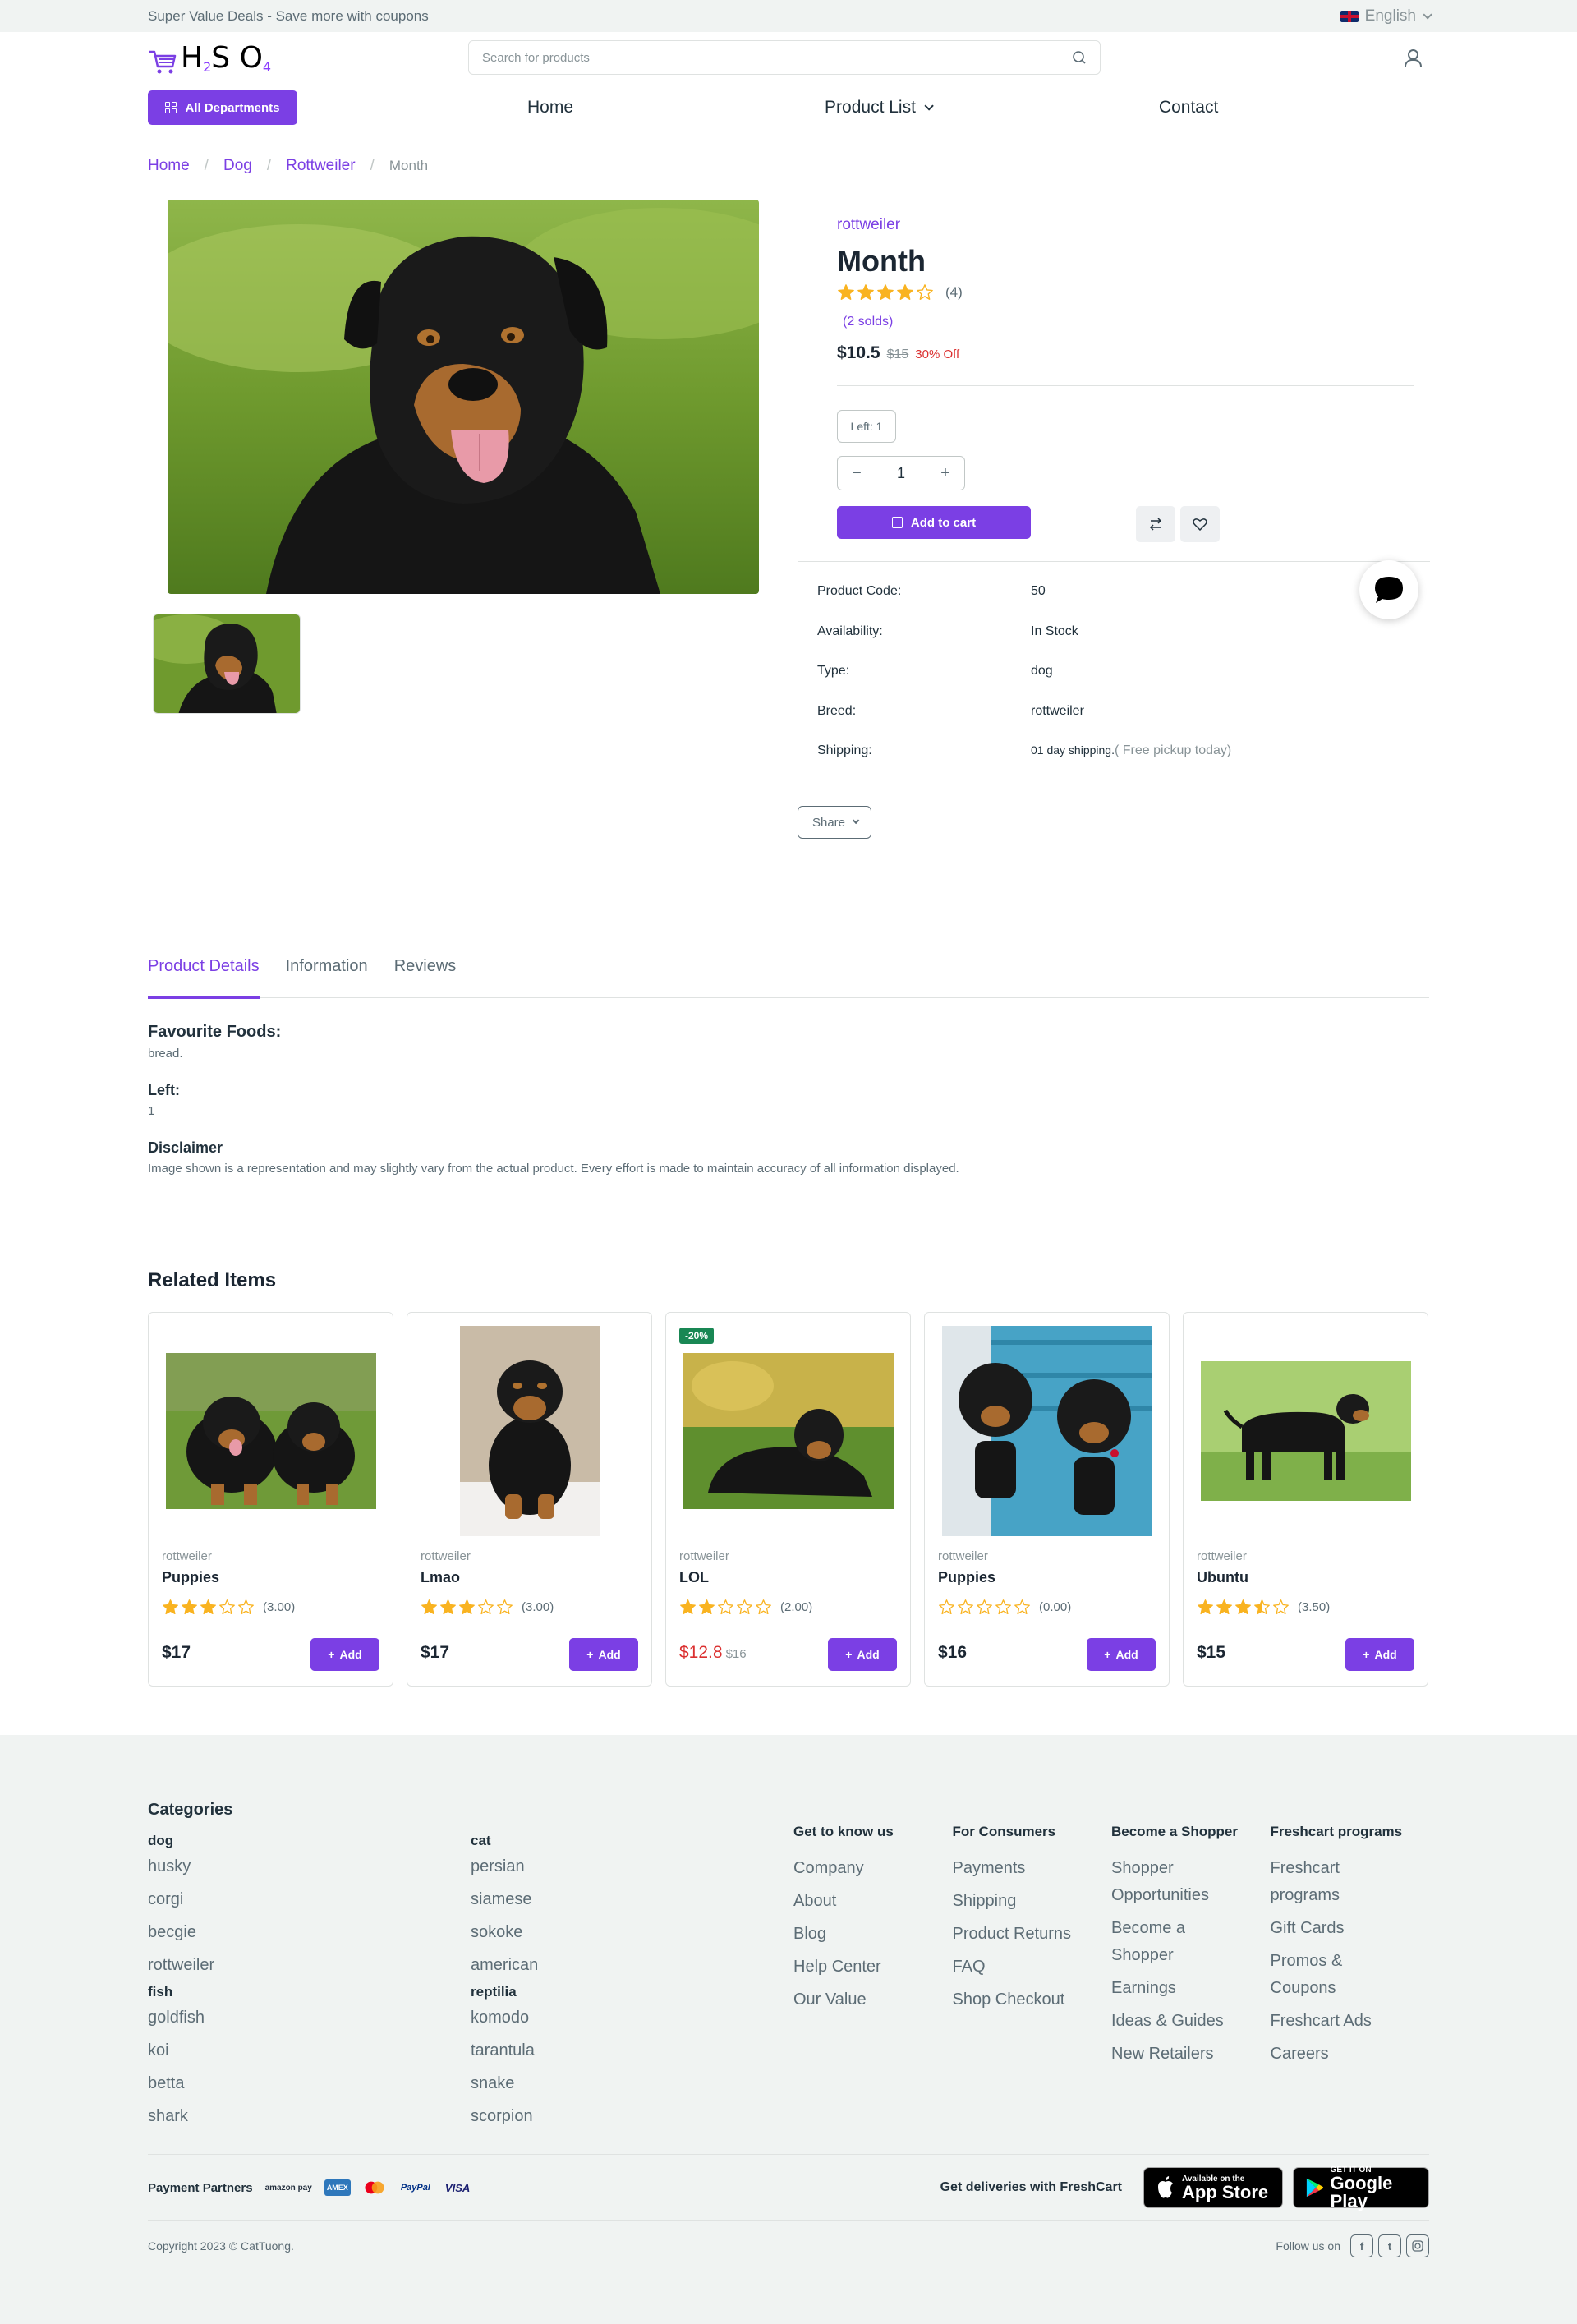  What do you see at coordinates (1080, 57) in the screenshot?
I see `search-icon` at bounding box center [1080, 57].